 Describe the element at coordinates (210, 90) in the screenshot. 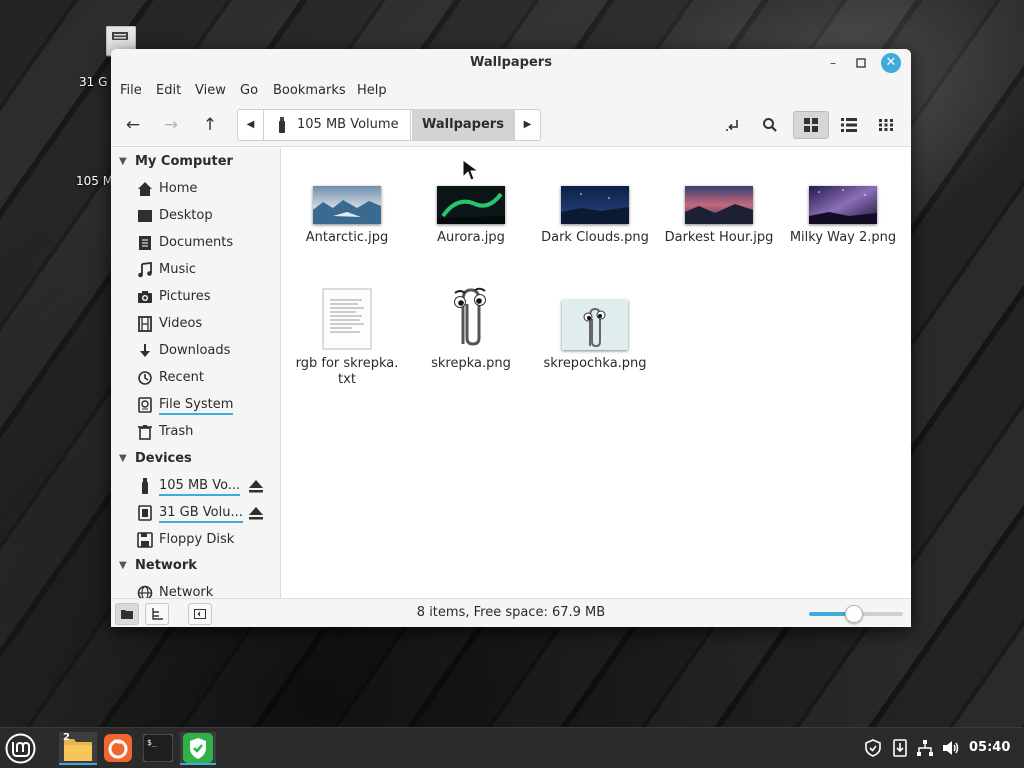

I see `menu-view: View` at that location.